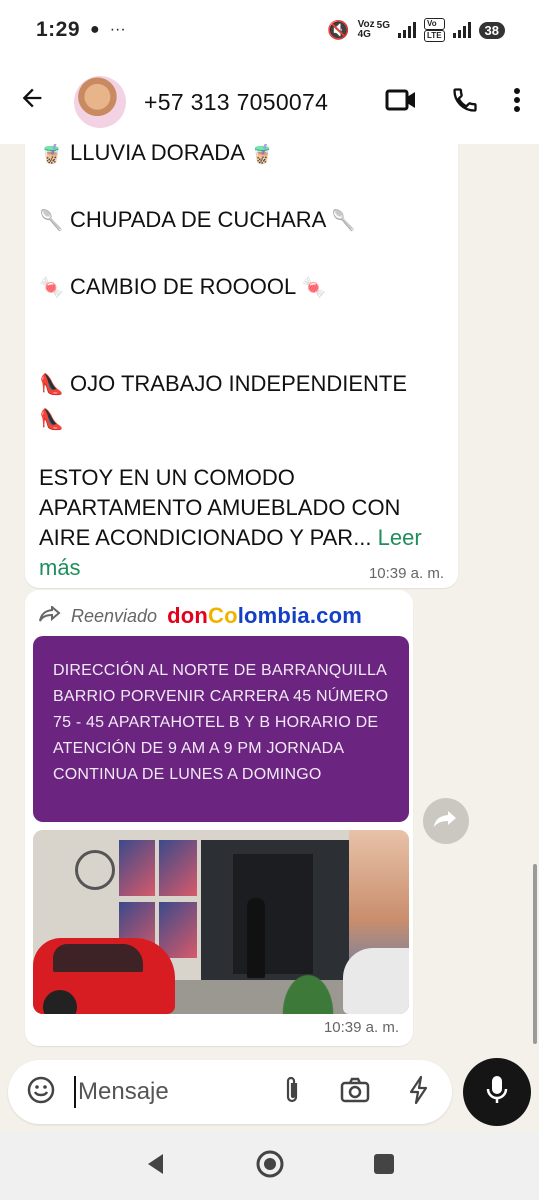  I want to click on volte-label: Vo, so click(434, 24).